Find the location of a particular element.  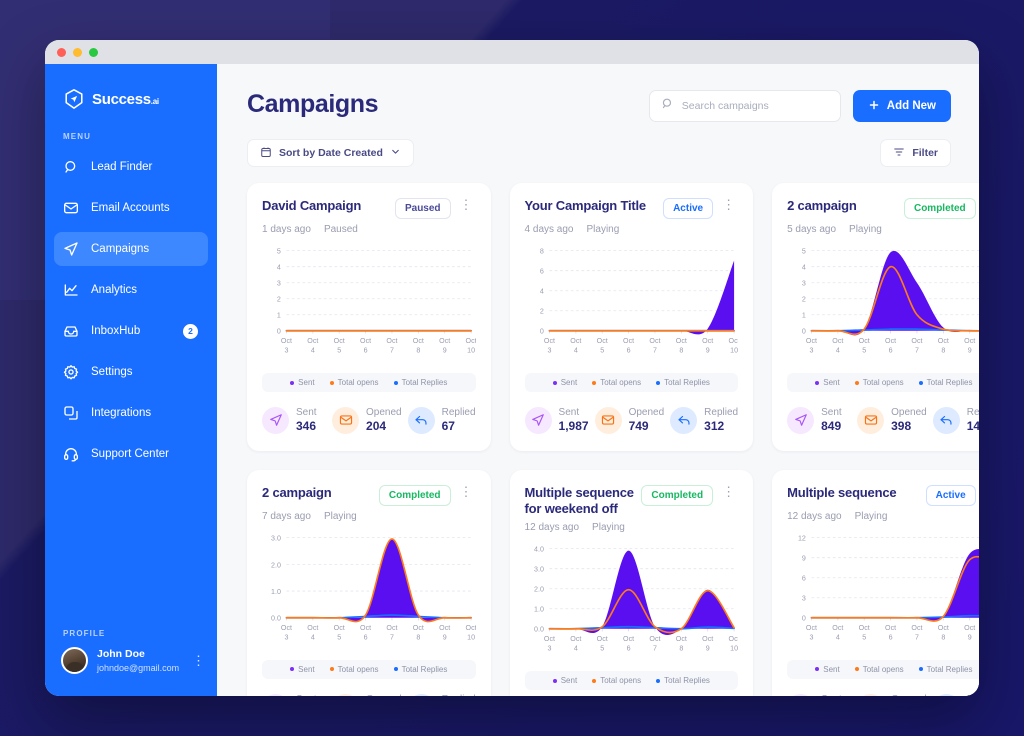

close-icon is located at coordinates (61, 52).